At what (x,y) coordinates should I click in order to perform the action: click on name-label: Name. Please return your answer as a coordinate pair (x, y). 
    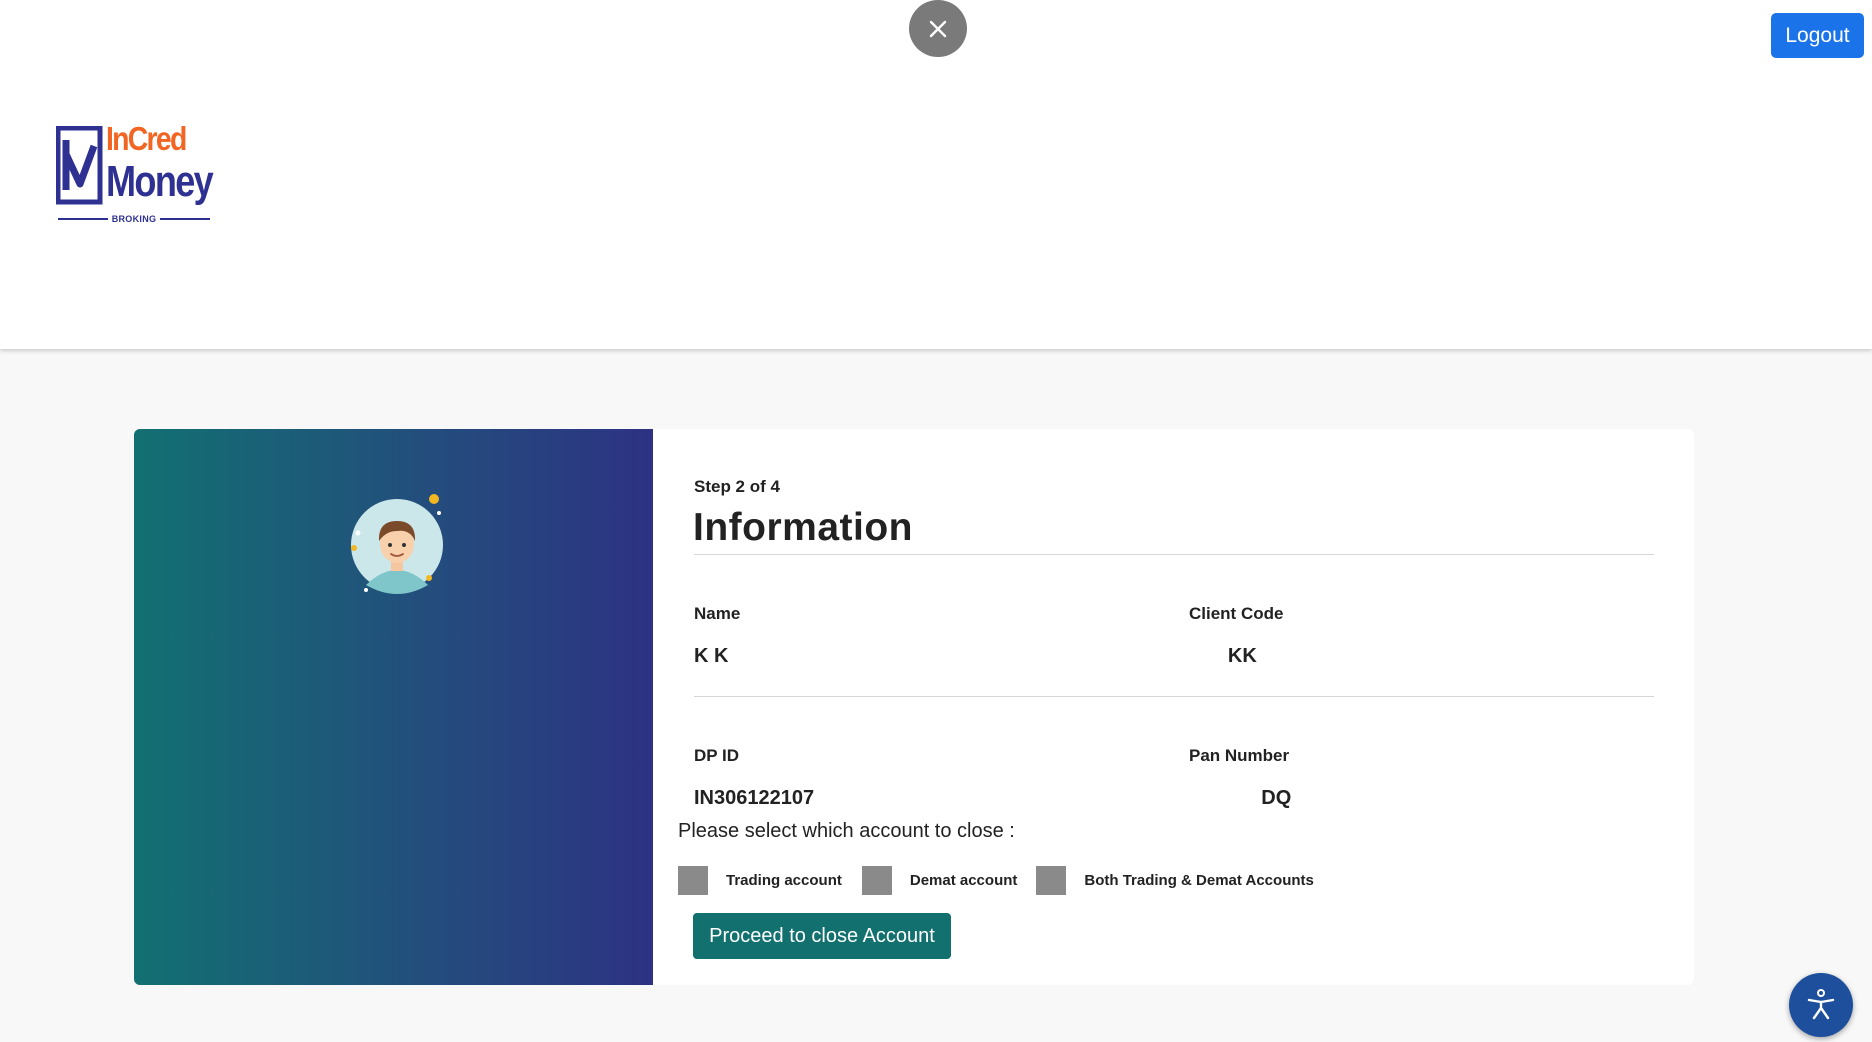
    Looking at the image, I should click on (717, 613).